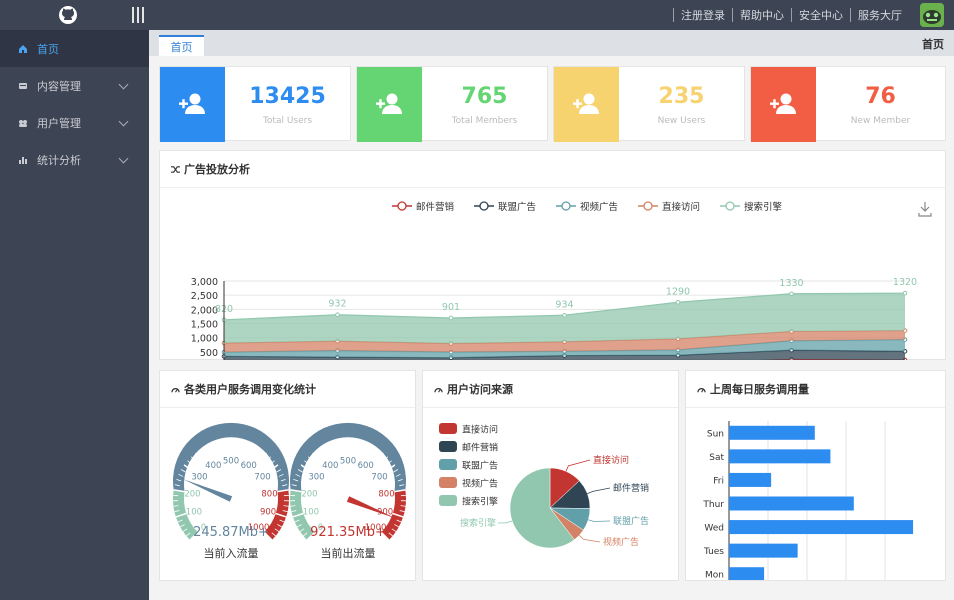  I want to click on gauge-tick-label: 200, so click(192, 494).